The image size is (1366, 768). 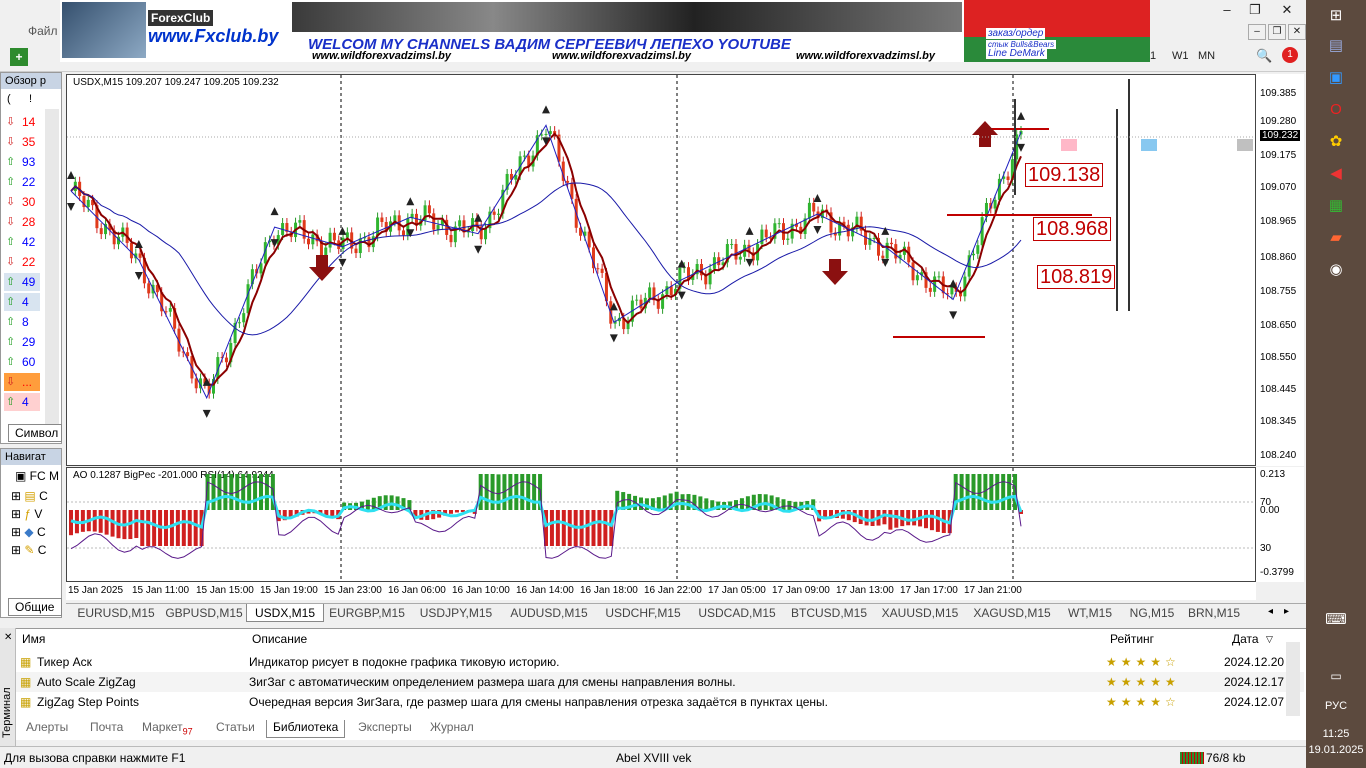 I want to click on chart-tab: EURGBP,M15, so click(x=367, y=613).